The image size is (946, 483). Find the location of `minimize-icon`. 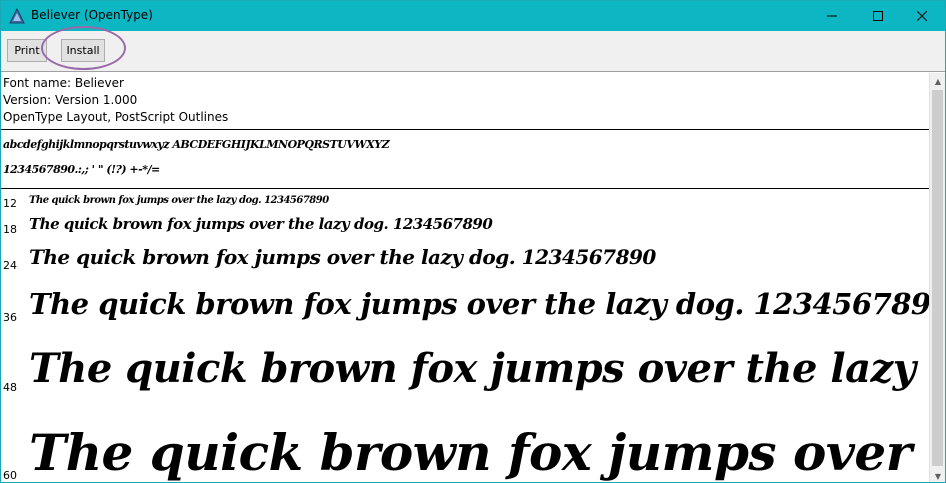

minimize-icon is located at coordinates (832, 16).